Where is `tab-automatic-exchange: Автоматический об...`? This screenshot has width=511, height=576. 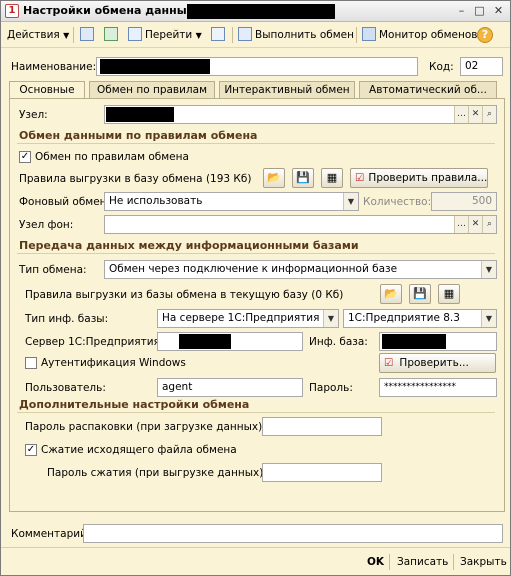
tab-automatic-exchange: Автоматический об... is located at coordinates (428, 90).